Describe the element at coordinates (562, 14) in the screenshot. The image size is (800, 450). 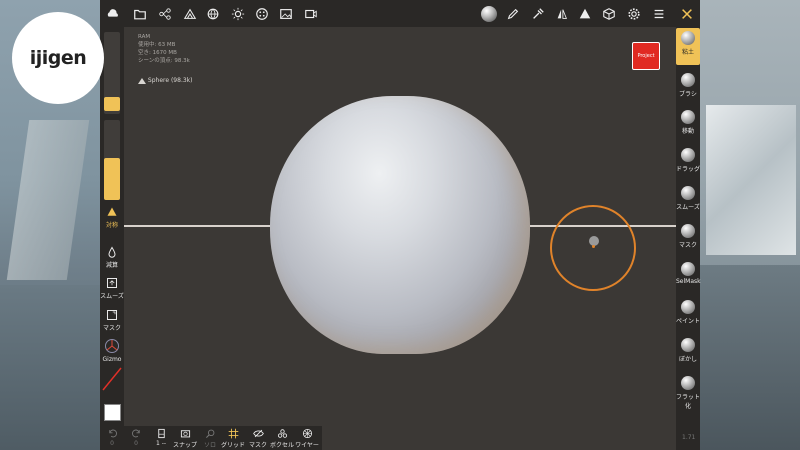
I see `symmetry-icon` at that location.